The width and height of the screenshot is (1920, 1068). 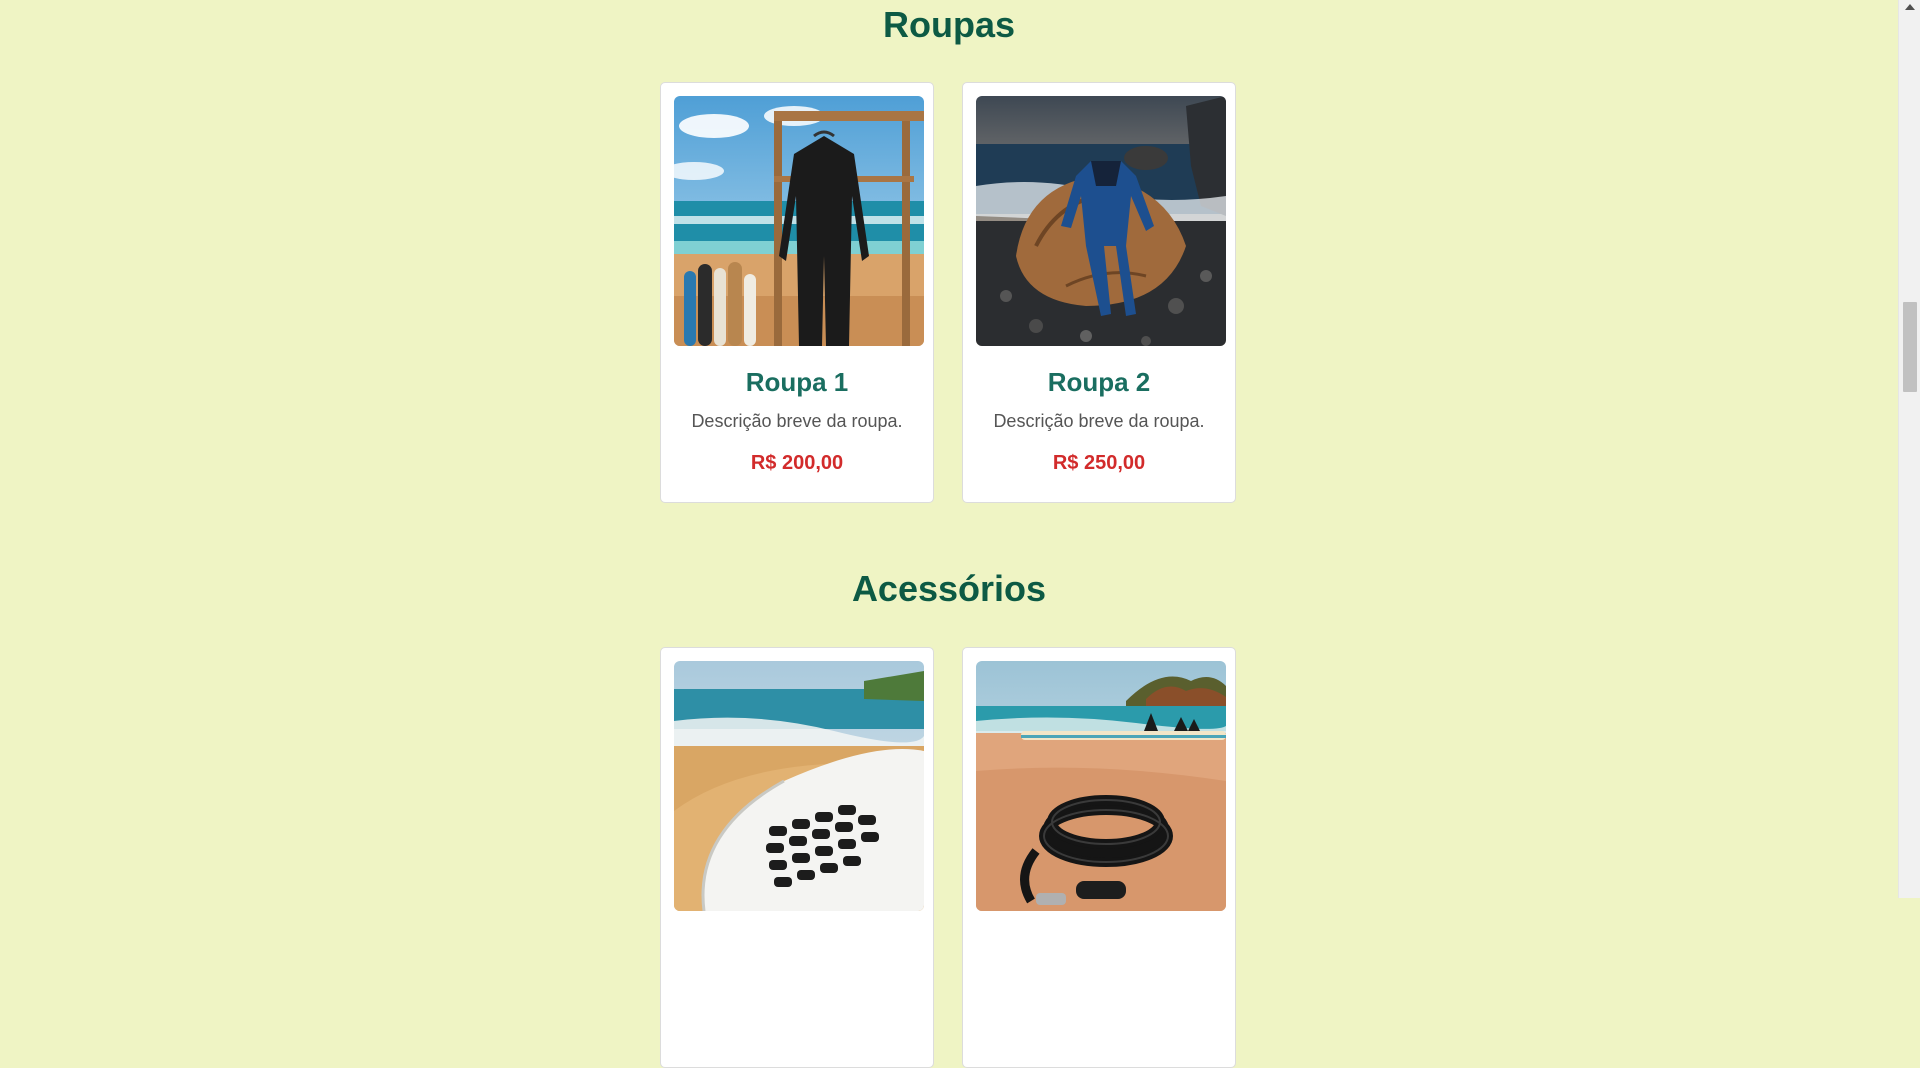 I want to click on section-title-roupas: Roupas, so click(x=948, y=24).